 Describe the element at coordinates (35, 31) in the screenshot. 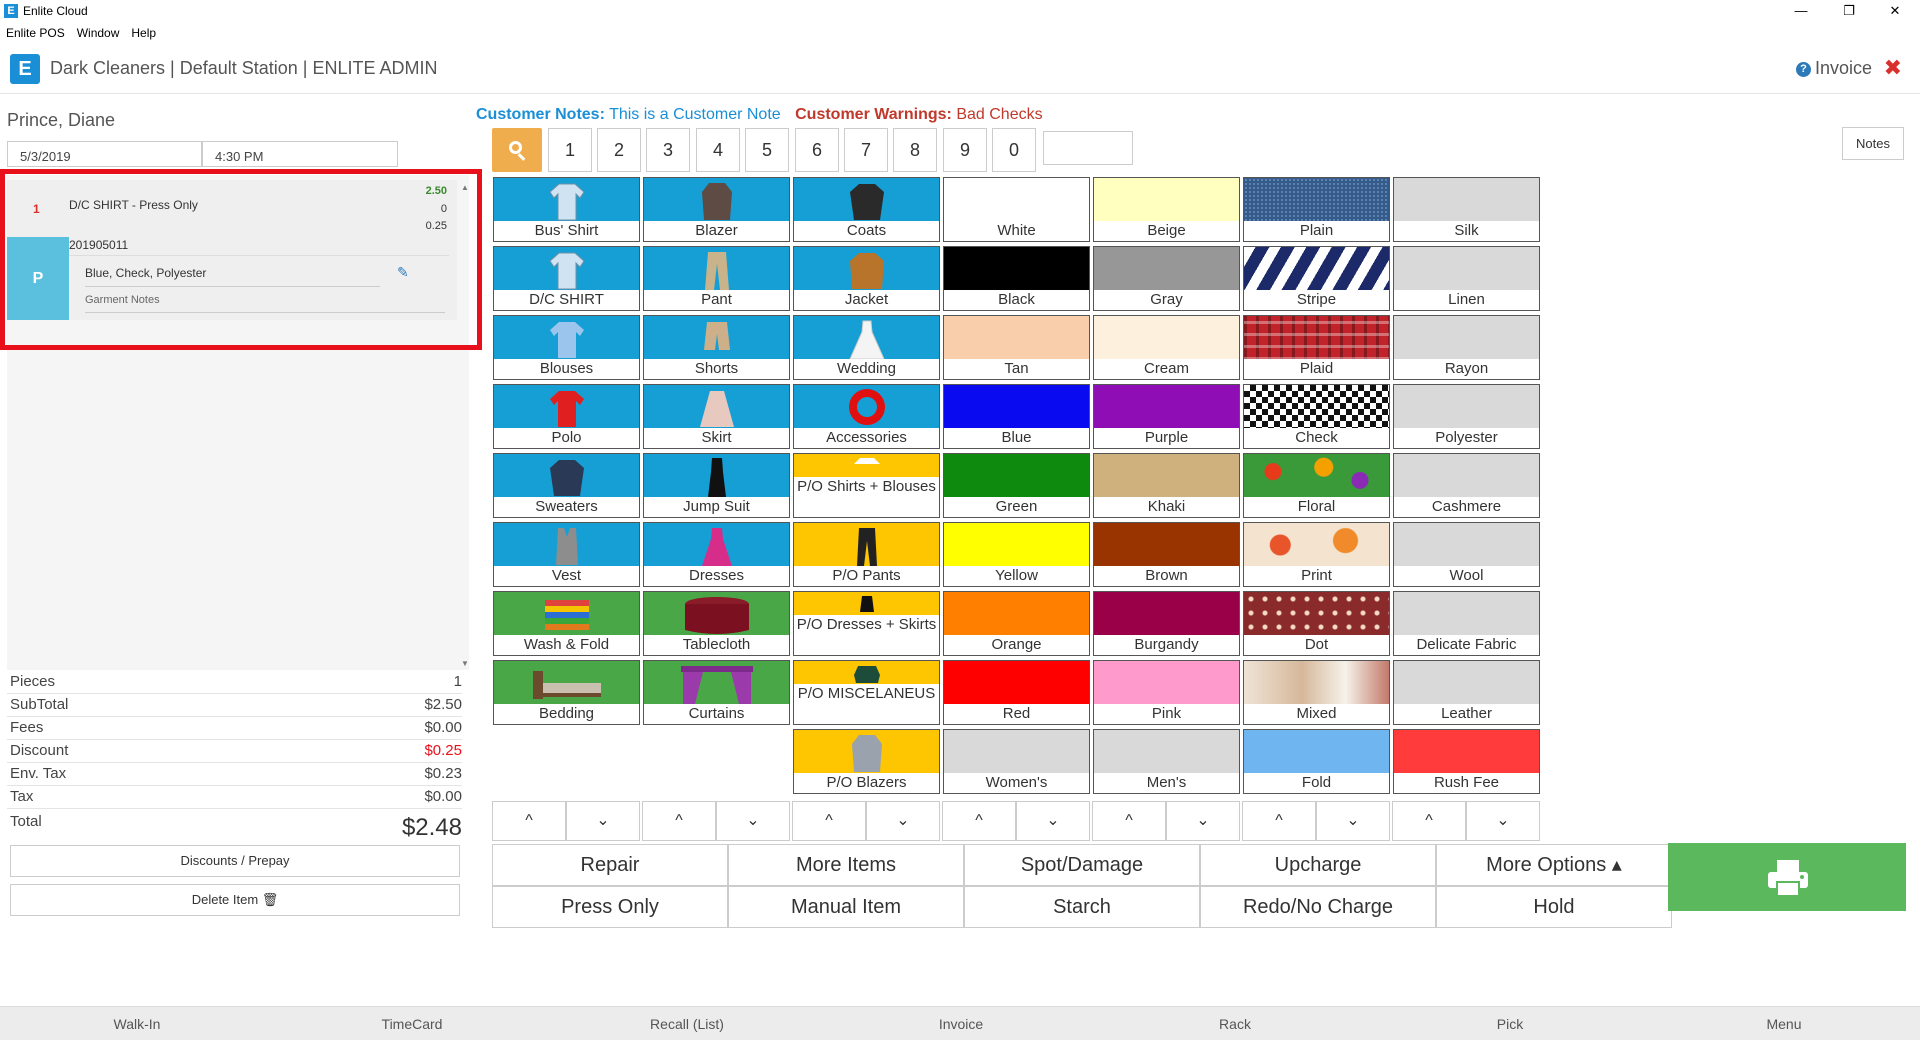

I see `menu-enlite-pos: Enlite POS` at that location.